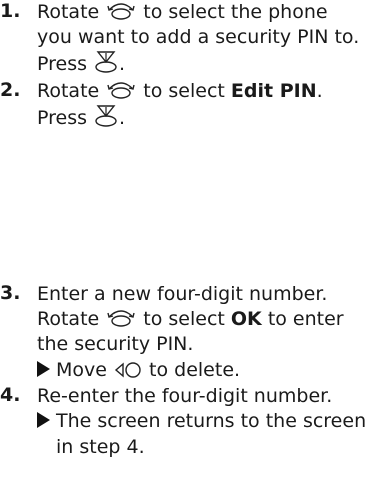 The width and height of the screenshot is (385, 488). What do you see at coordinates (10, 293) in the screenshot?
I see `step-number: 3.` at bounding box center [10, 293].